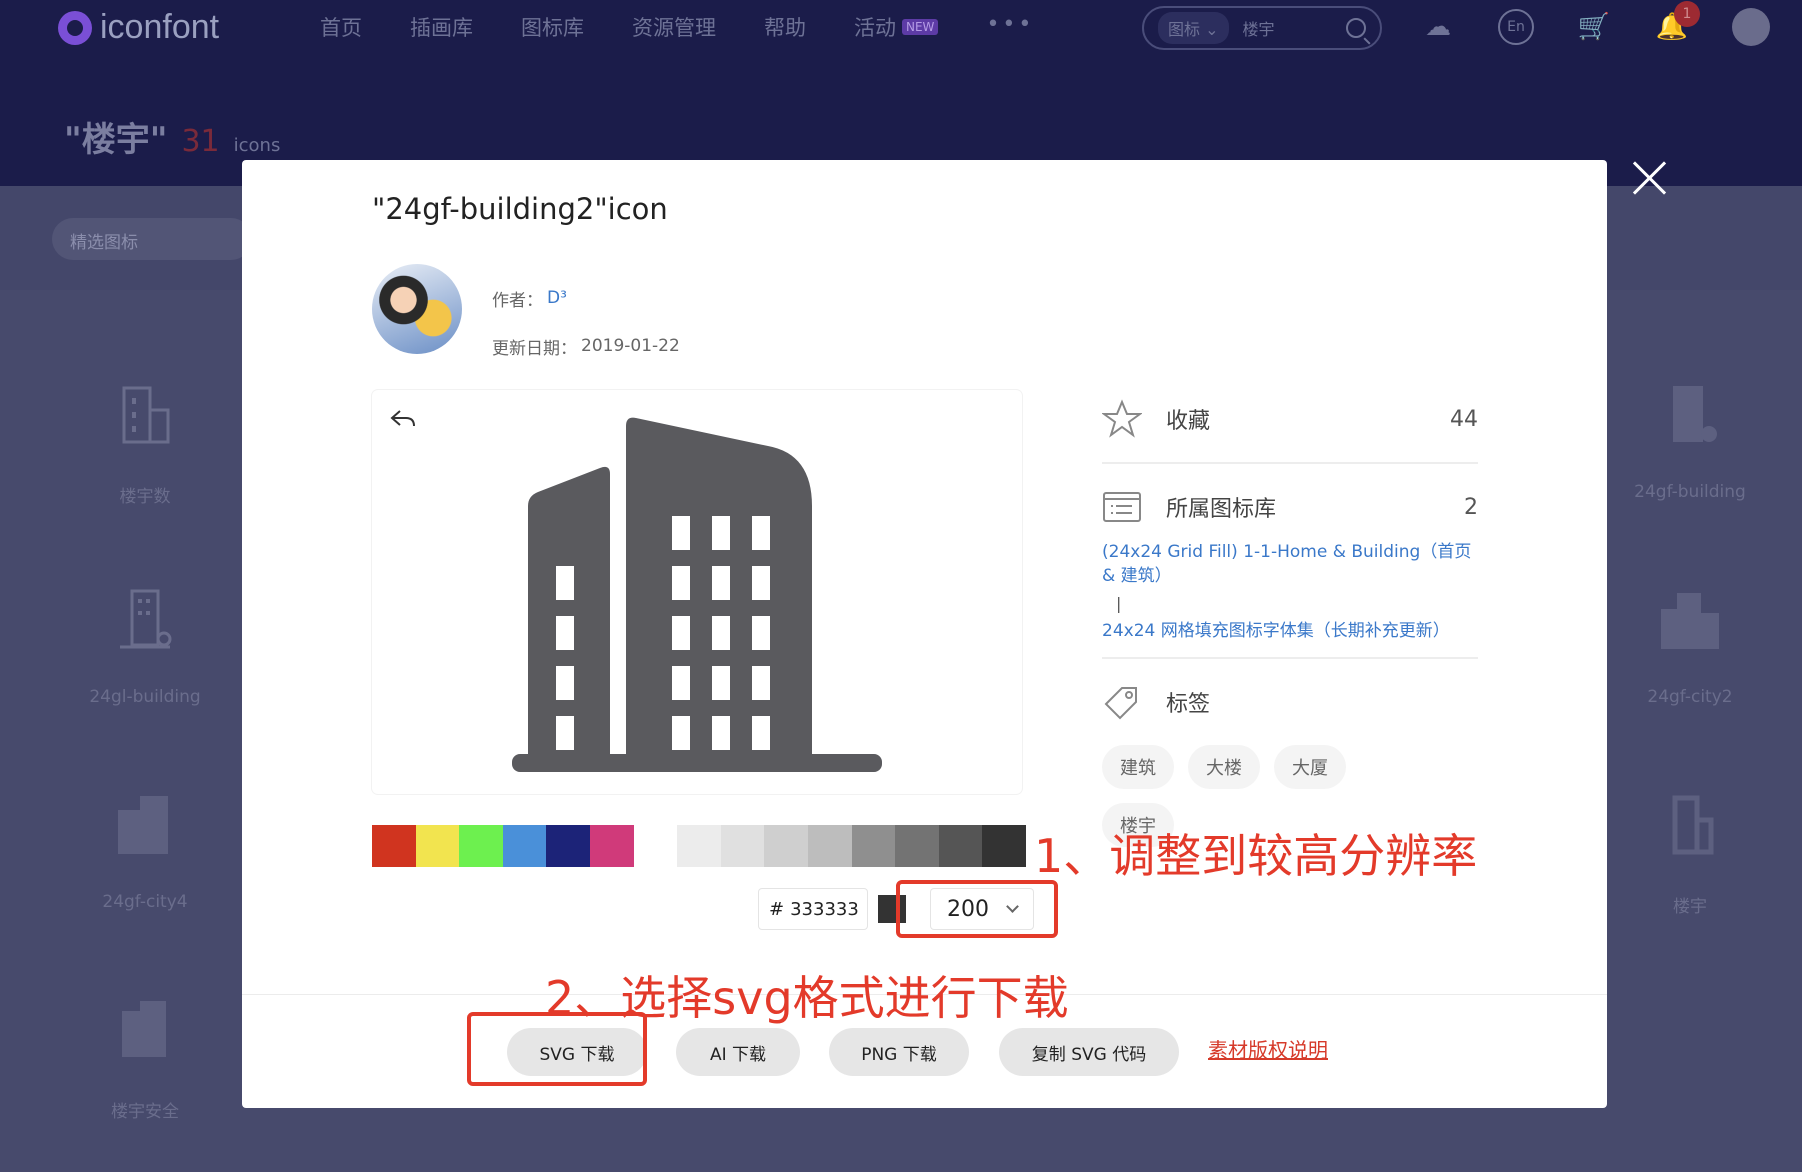 The image size is (1802, 1172). I want to click on bg-icon-tile: 楼宇数, so click(145, 443).